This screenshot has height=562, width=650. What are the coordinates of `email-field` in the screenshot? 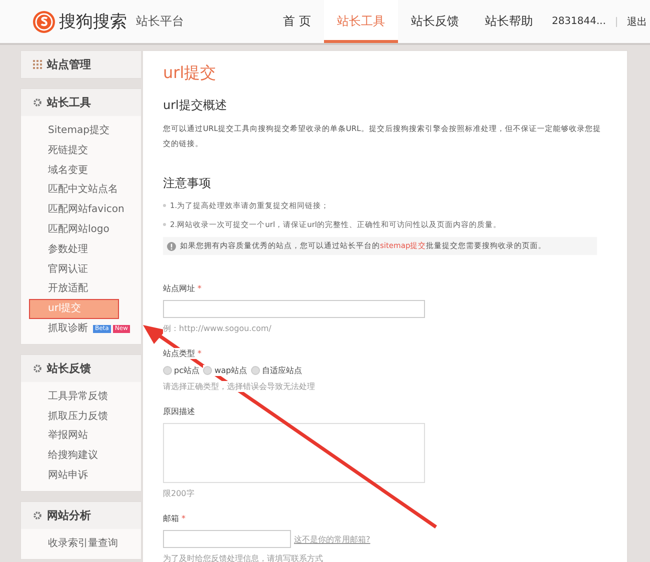 It's located at (227, 539).